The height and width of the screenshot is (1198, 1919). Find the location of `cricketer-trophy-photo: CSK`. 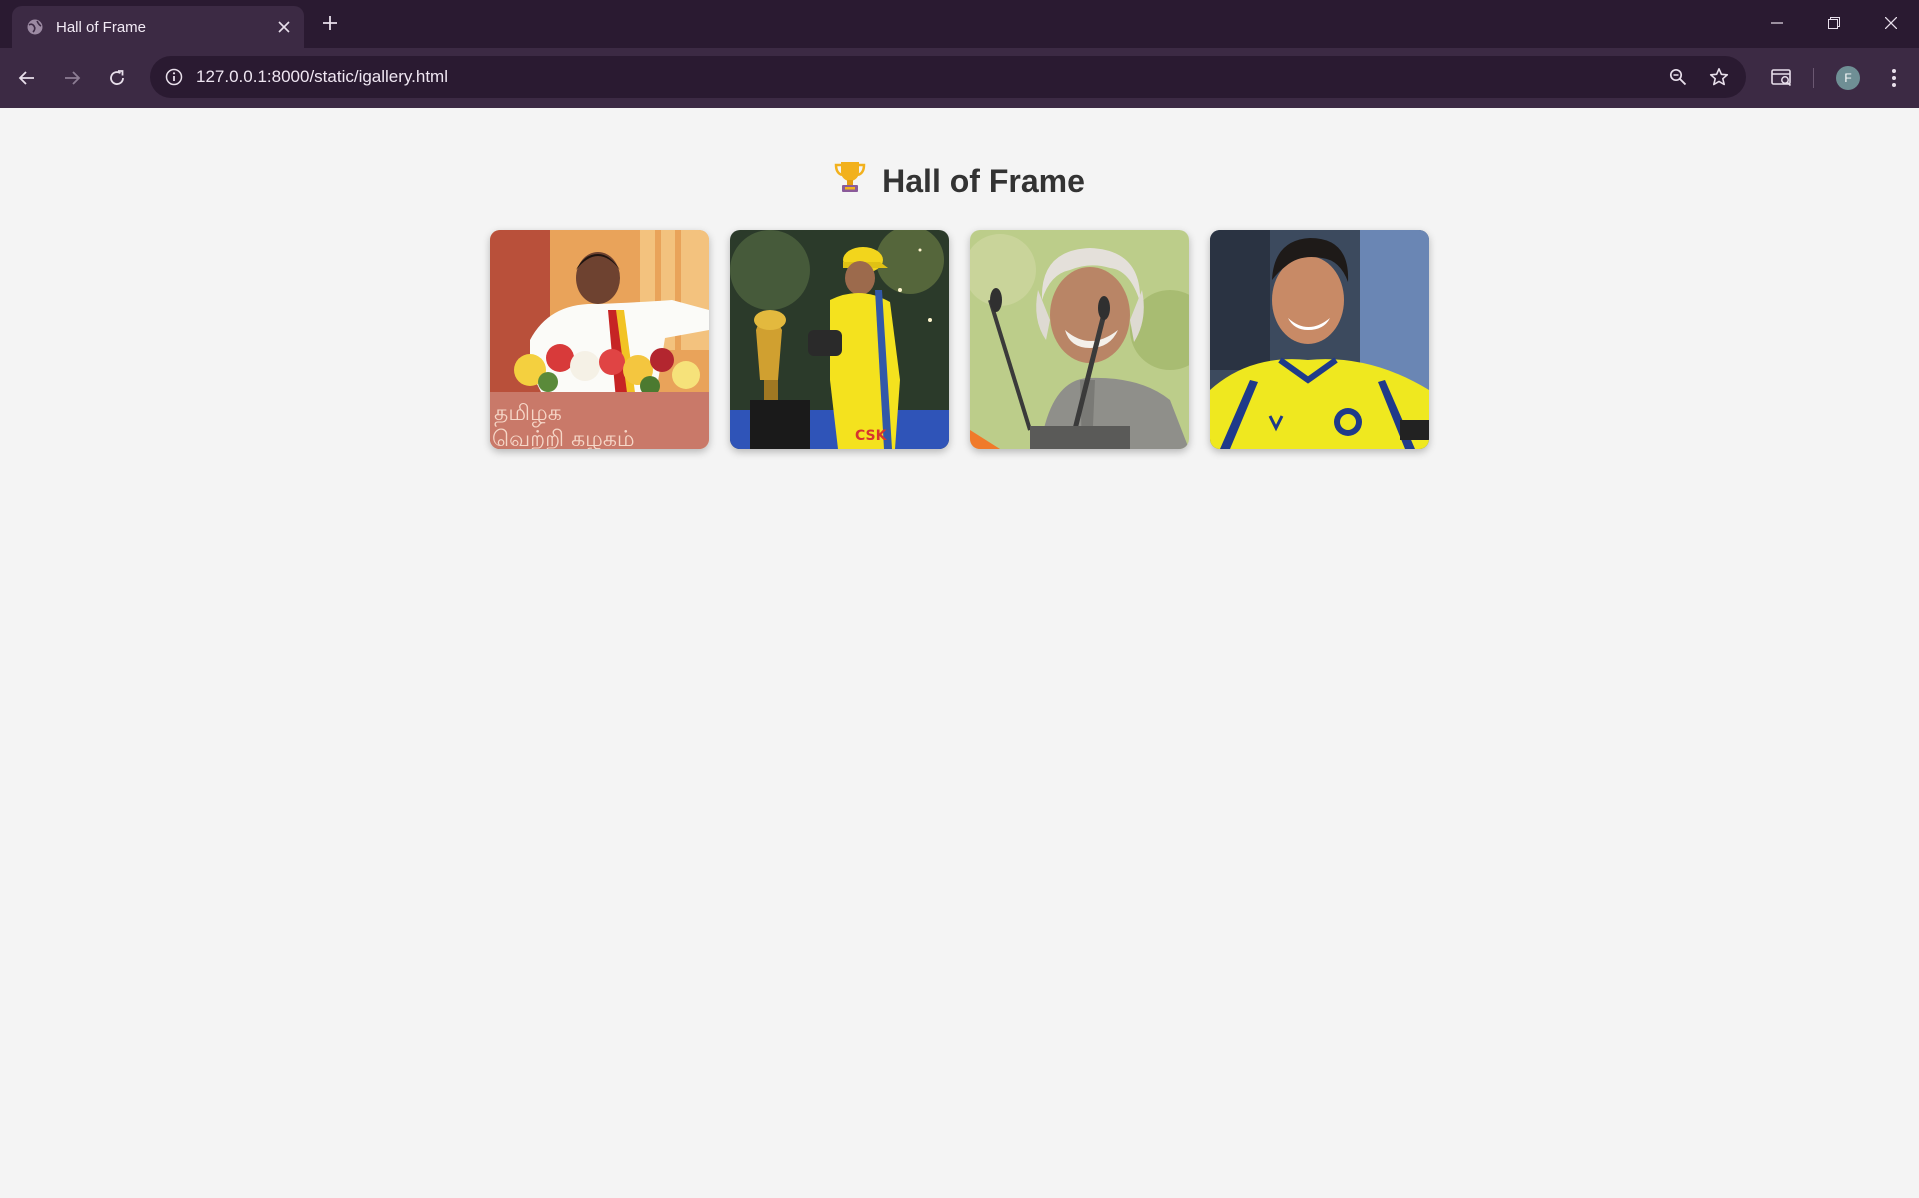

cricketer-trophy-photo: CSK is located at coordinates (839, 339).